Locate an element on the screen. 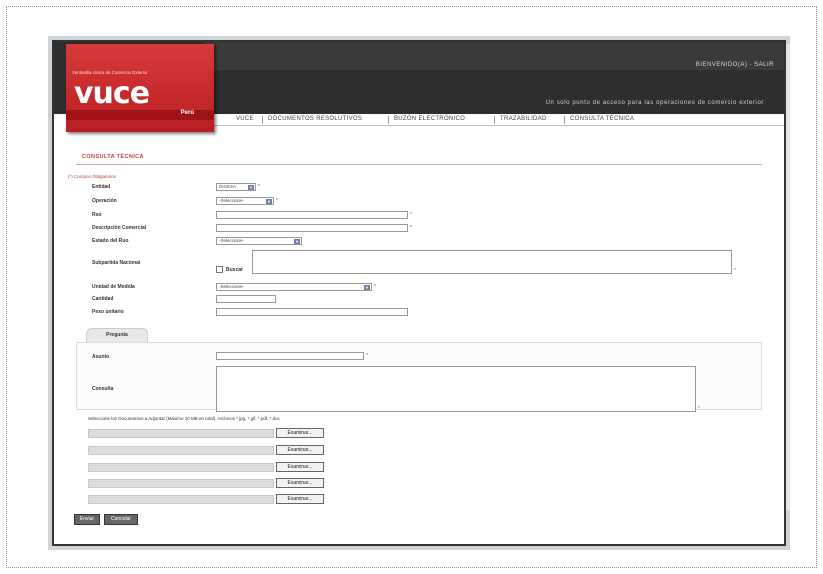 The height and width of the screenshot is (574, 823). right-strip is located at coordinates (788, 277).